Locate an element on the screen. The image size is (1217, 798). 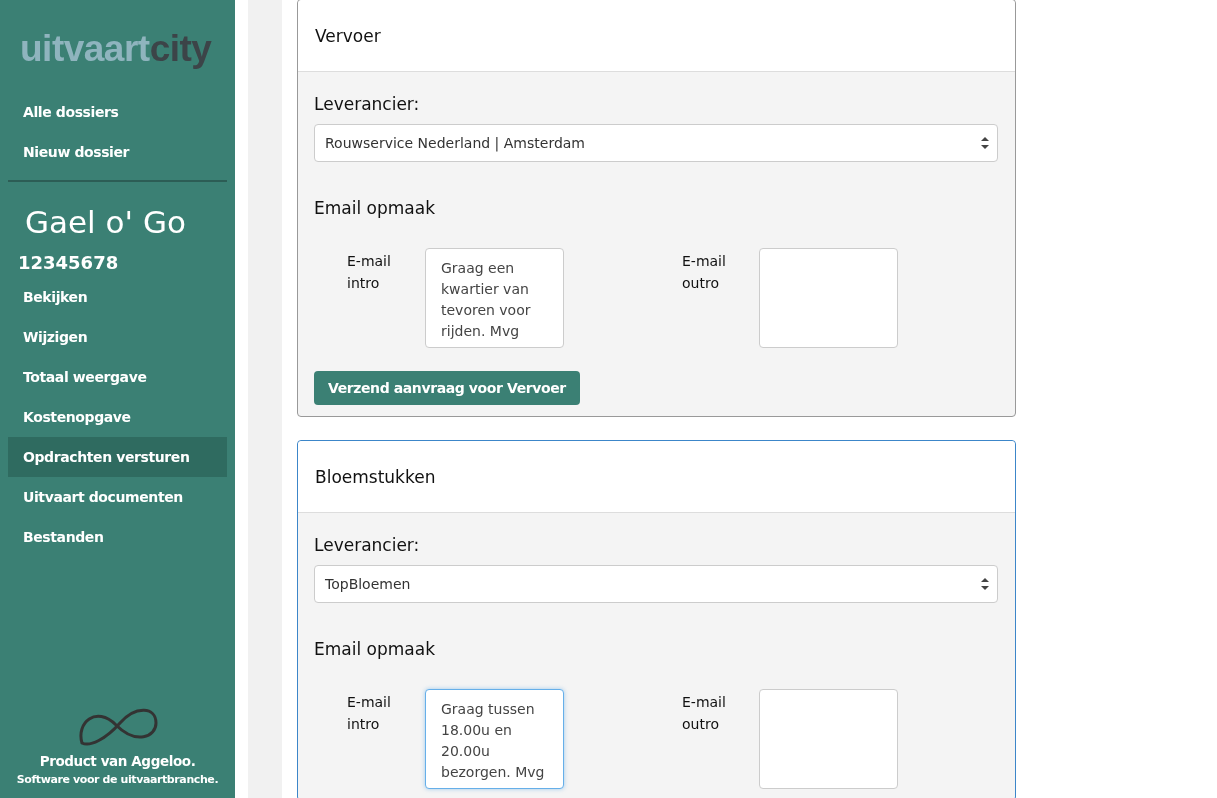
dossier-number: 12345678 is located at coordinates (68, 262).